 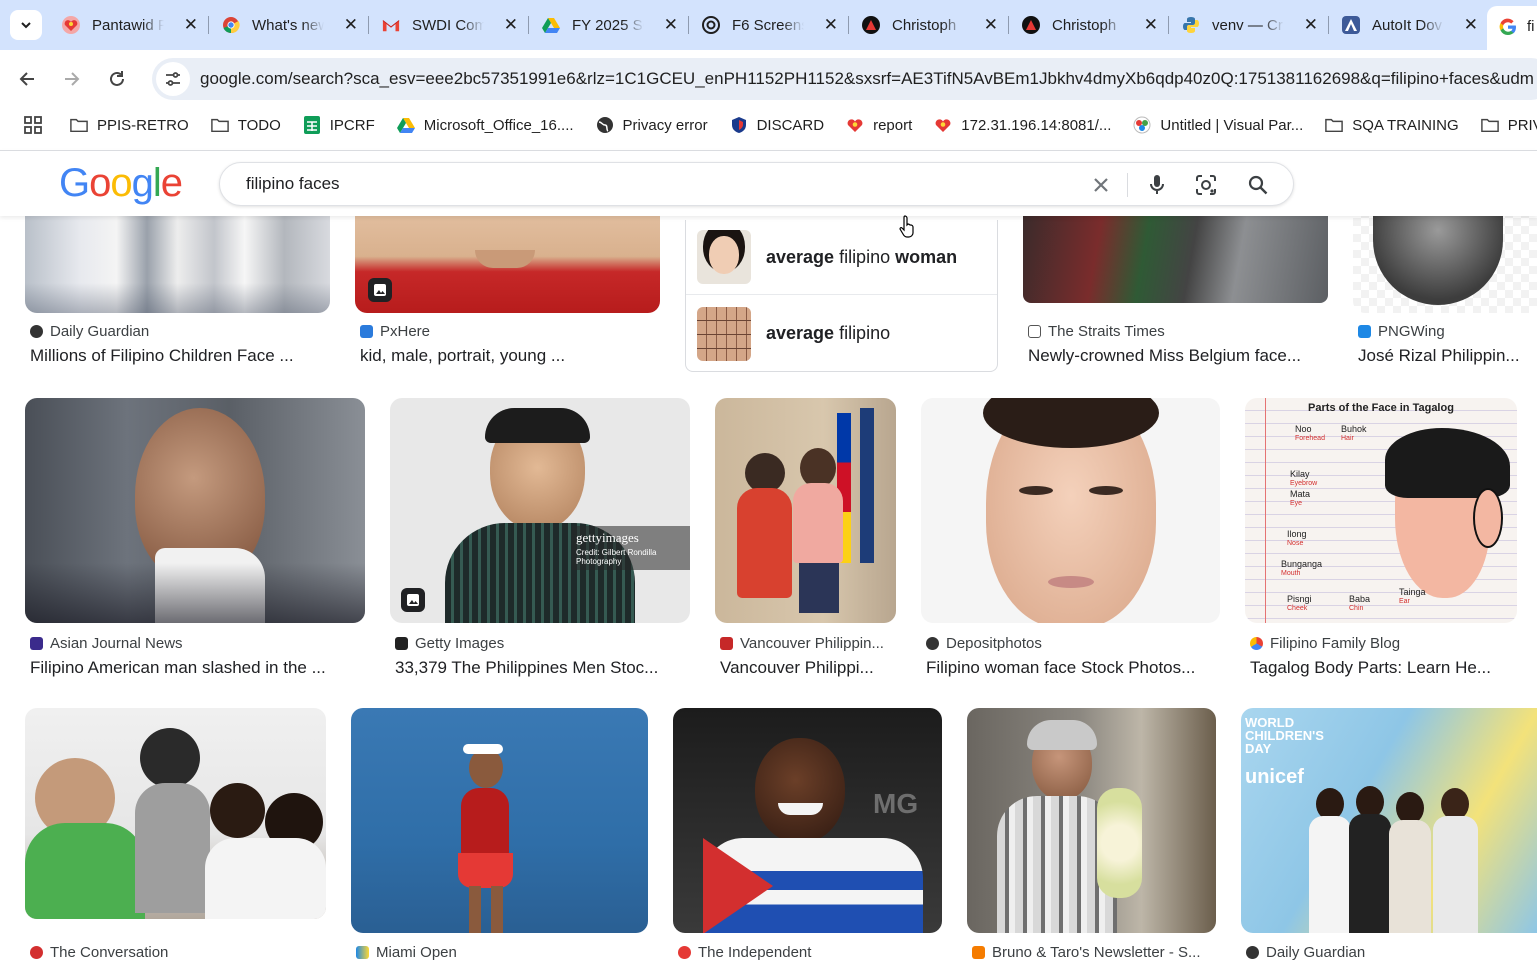 I want to click on bookmark-privacy-error: Privacy error, so click(x=652, y=125).